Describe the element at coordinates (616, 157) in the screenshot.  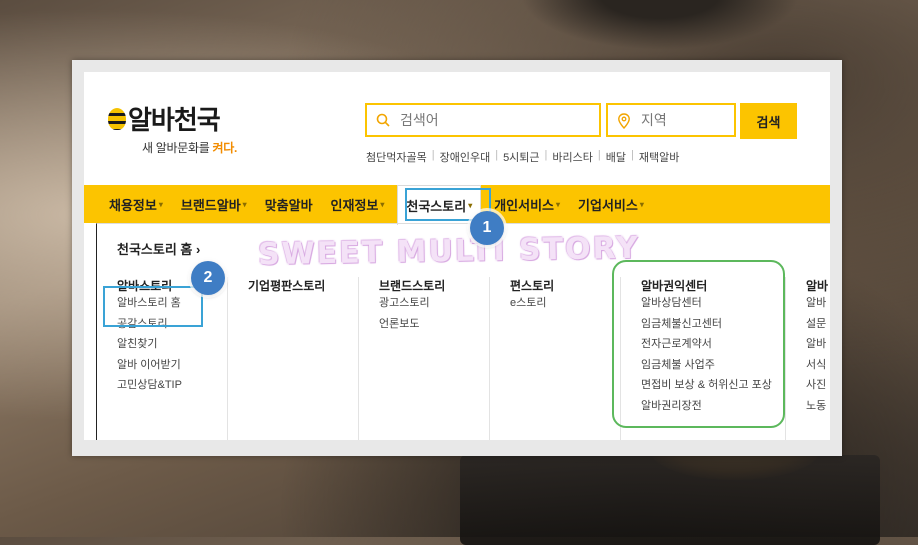
I see `quick-link: 배달` at that location.